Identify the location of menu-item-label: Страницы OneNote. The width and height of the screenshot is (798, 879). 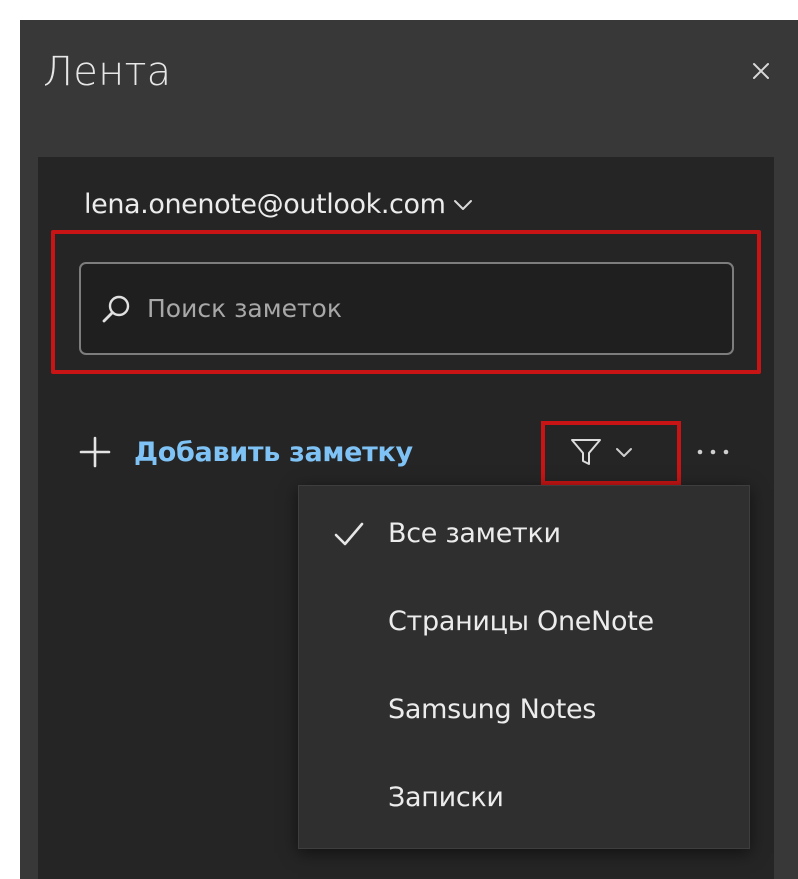
(521, 621).